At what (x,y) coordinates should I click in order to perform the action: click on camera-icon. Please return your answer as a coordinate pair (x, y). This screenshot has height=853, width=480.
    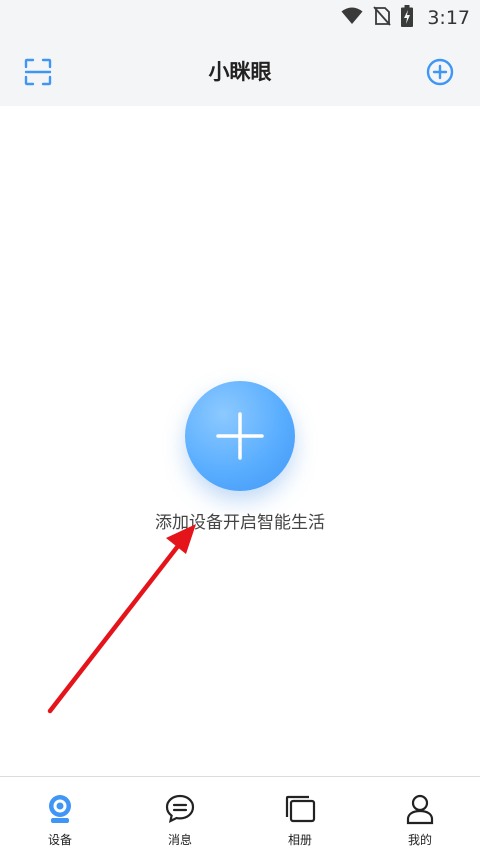
    Looking at the image, I should click on (60, 809).